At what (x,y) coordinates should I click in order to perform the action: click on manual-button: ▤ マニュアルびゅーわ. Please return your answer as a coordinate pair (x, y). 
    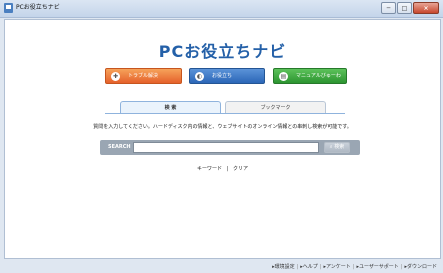
    Looking at the image, I should click on (310, 76).